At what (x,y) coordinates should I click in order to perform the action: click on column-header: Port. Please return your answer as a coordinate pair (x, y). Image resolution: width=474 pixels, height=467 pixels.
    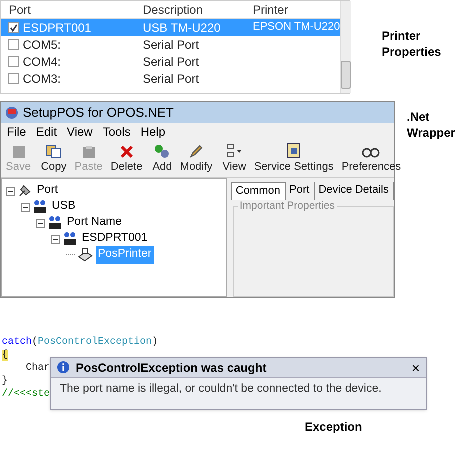
    Looking at the image, I should click on (69, 9).